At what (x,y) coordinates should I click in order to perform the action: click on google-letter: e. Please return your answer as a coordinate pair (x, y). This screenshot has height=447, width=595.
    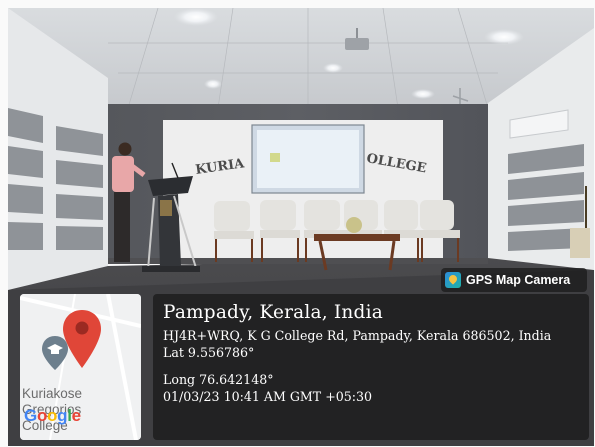
    Looking at the image, I should click on (76, 415).